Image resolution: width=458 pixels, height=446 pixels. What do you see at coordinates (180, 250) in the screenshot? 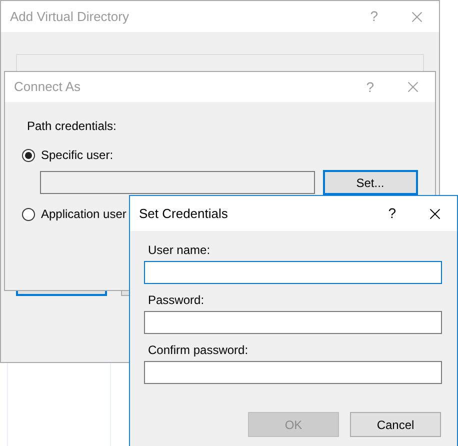
I see `field-label: User name:` at bounding box center [180, 250].